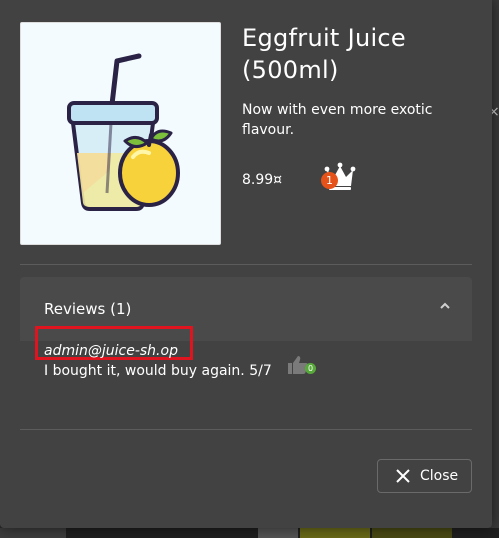  I want to click on background-page-strip, so click(249, 533).